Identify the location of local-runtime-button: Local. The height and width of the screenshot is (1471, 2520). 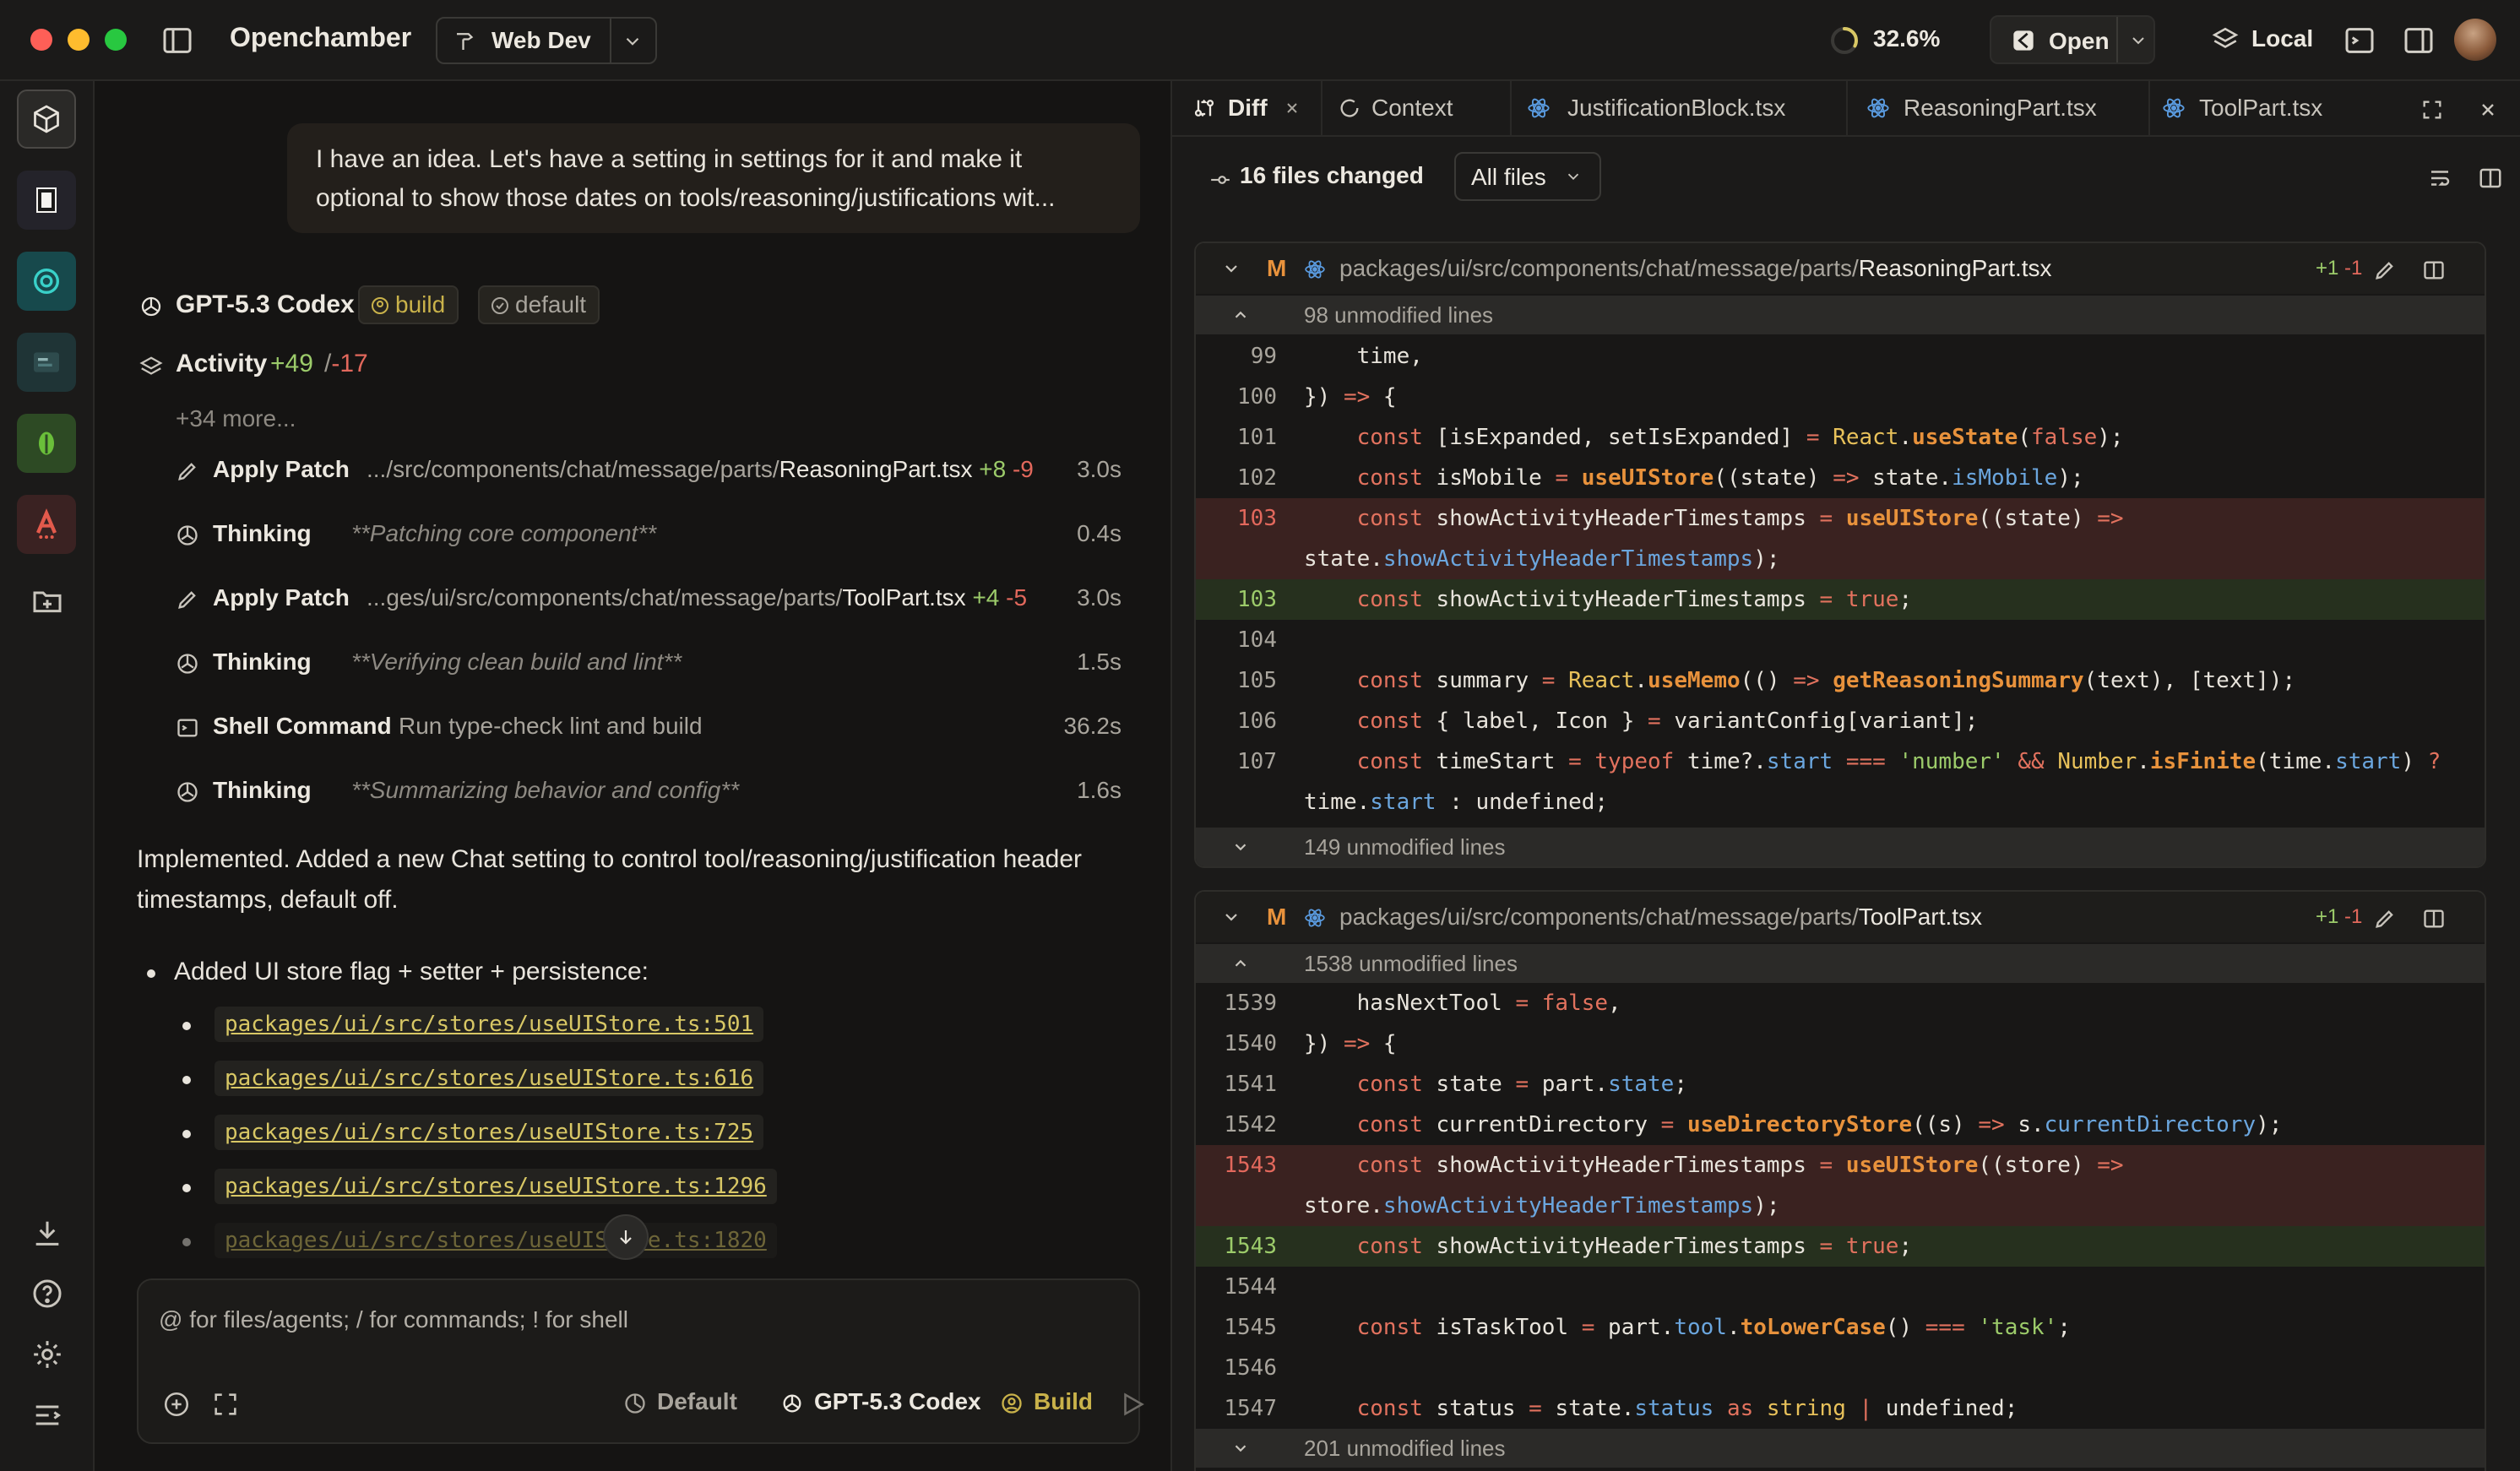
(2282, 38).